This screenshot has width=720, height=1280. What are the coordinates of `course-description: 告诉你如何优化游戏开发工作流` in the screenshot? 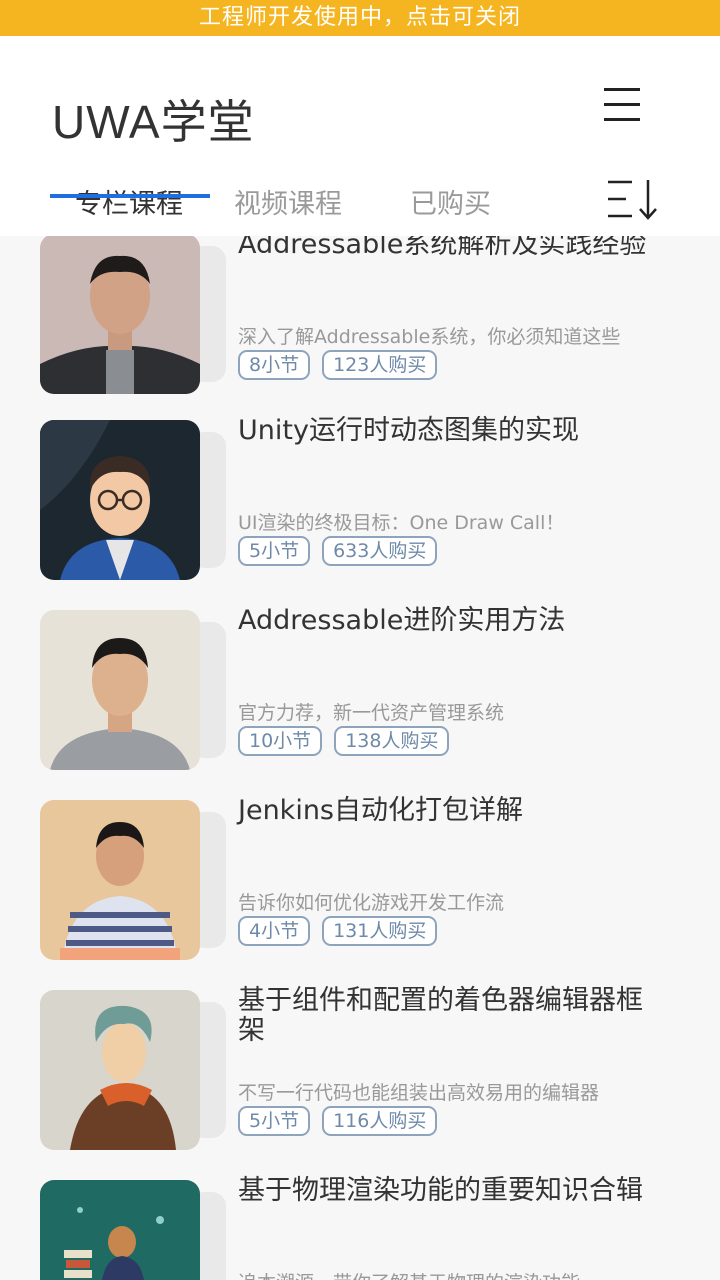 It's located at (371, 903).